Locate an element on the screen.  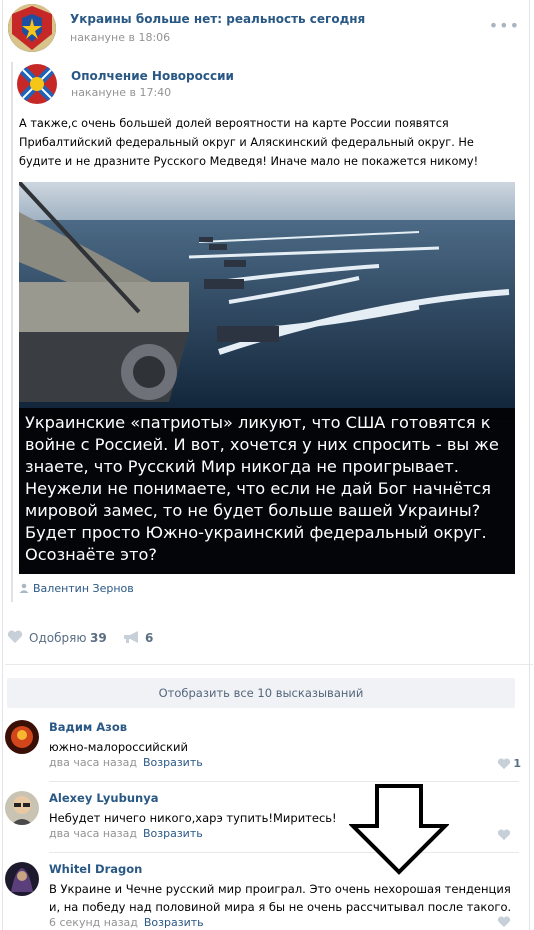
repost-author: Ополчение Новороссии is located at coordinates (152, 76).